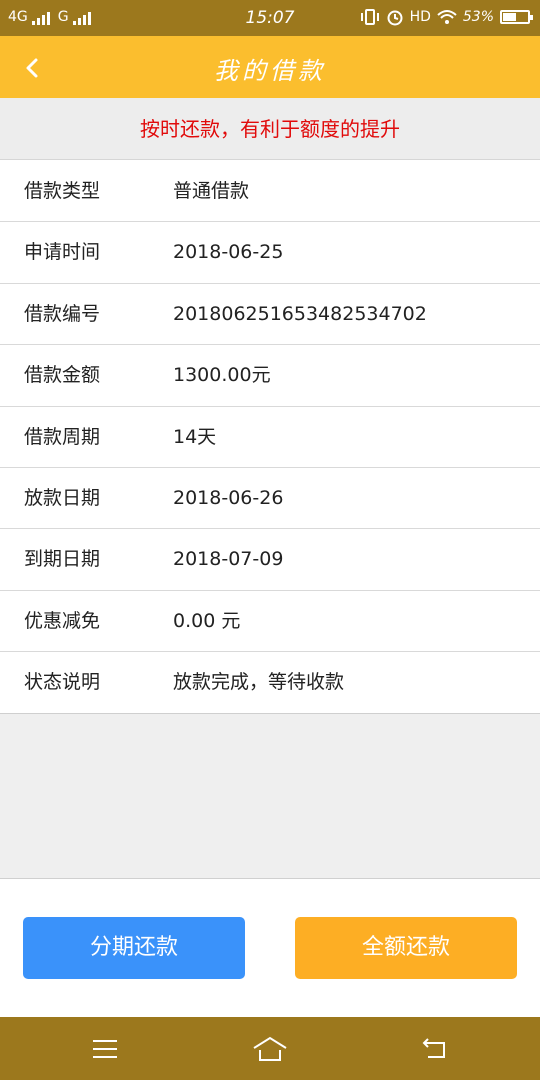  What do you see at coordinates (62, 436) in the screenshot?
I see `detail-label: 借款周期` at bounding box center [62, 436].